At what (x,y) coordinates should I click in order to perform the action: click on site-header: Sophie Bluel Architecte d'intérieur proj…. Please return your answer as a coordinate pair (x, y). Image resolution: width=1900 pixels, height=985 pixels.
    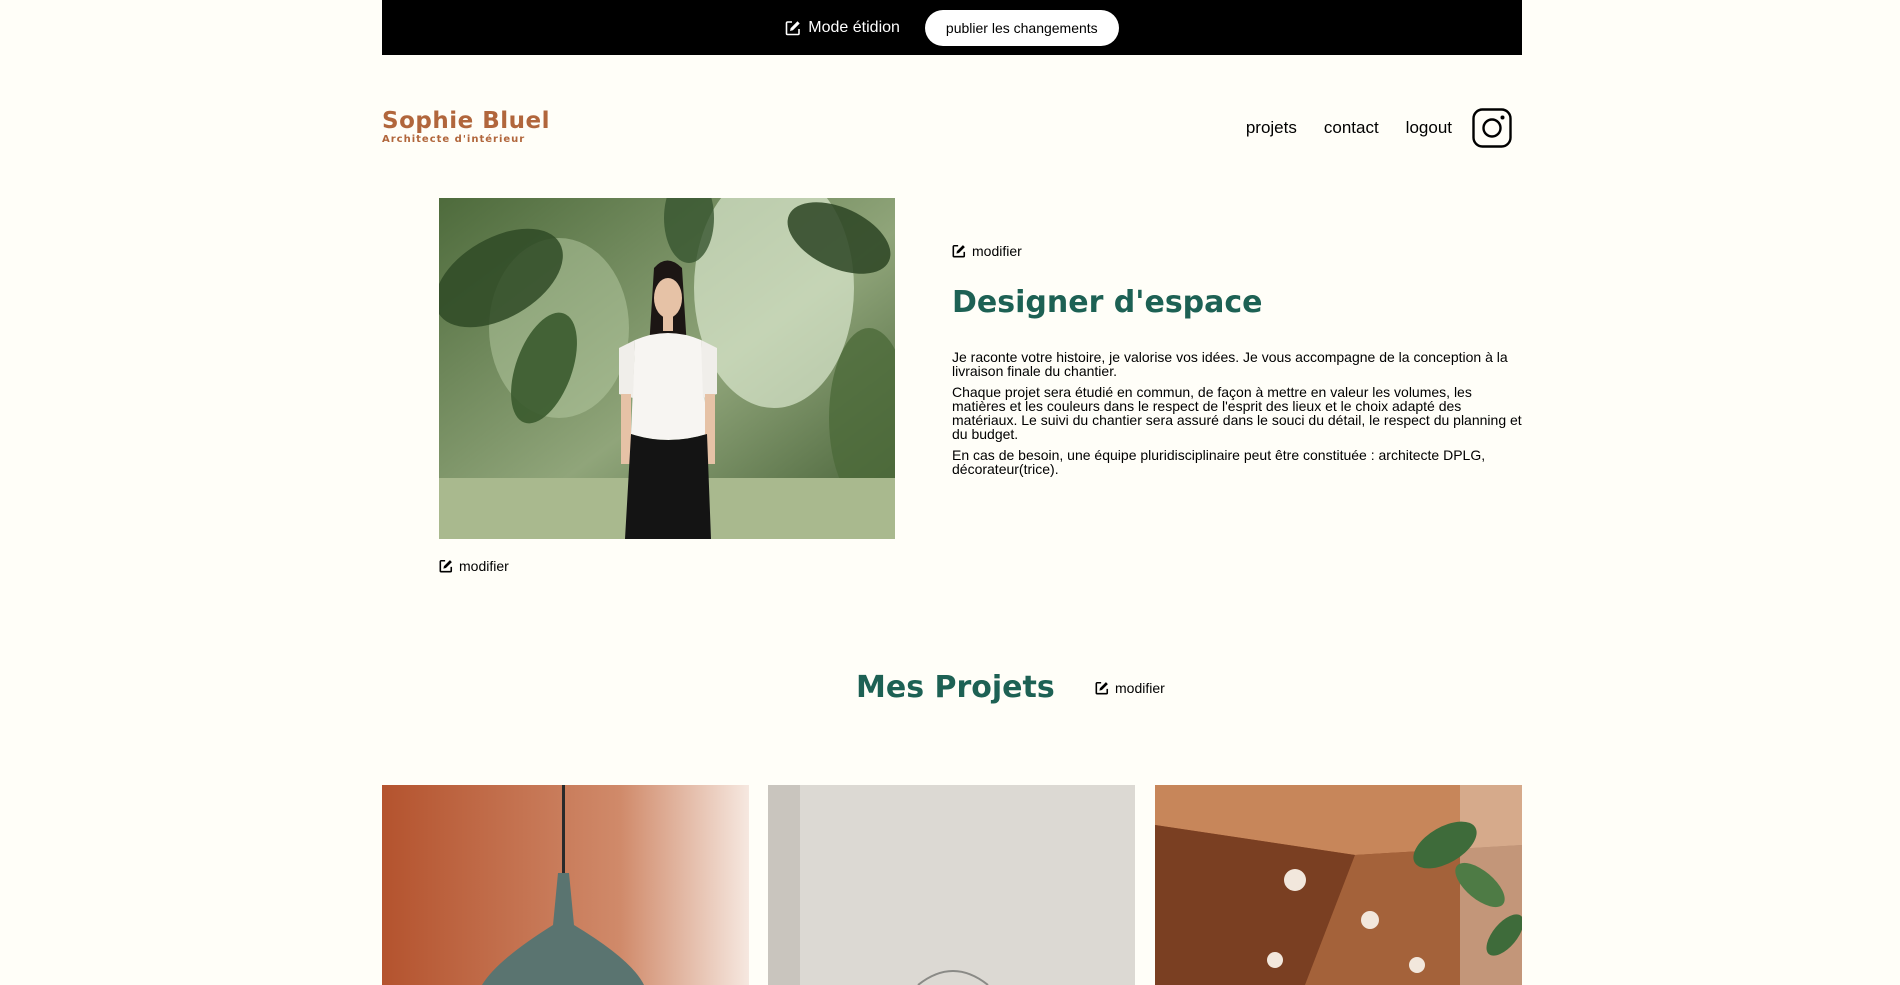
    Looking at the image, I should click on (952, 127).